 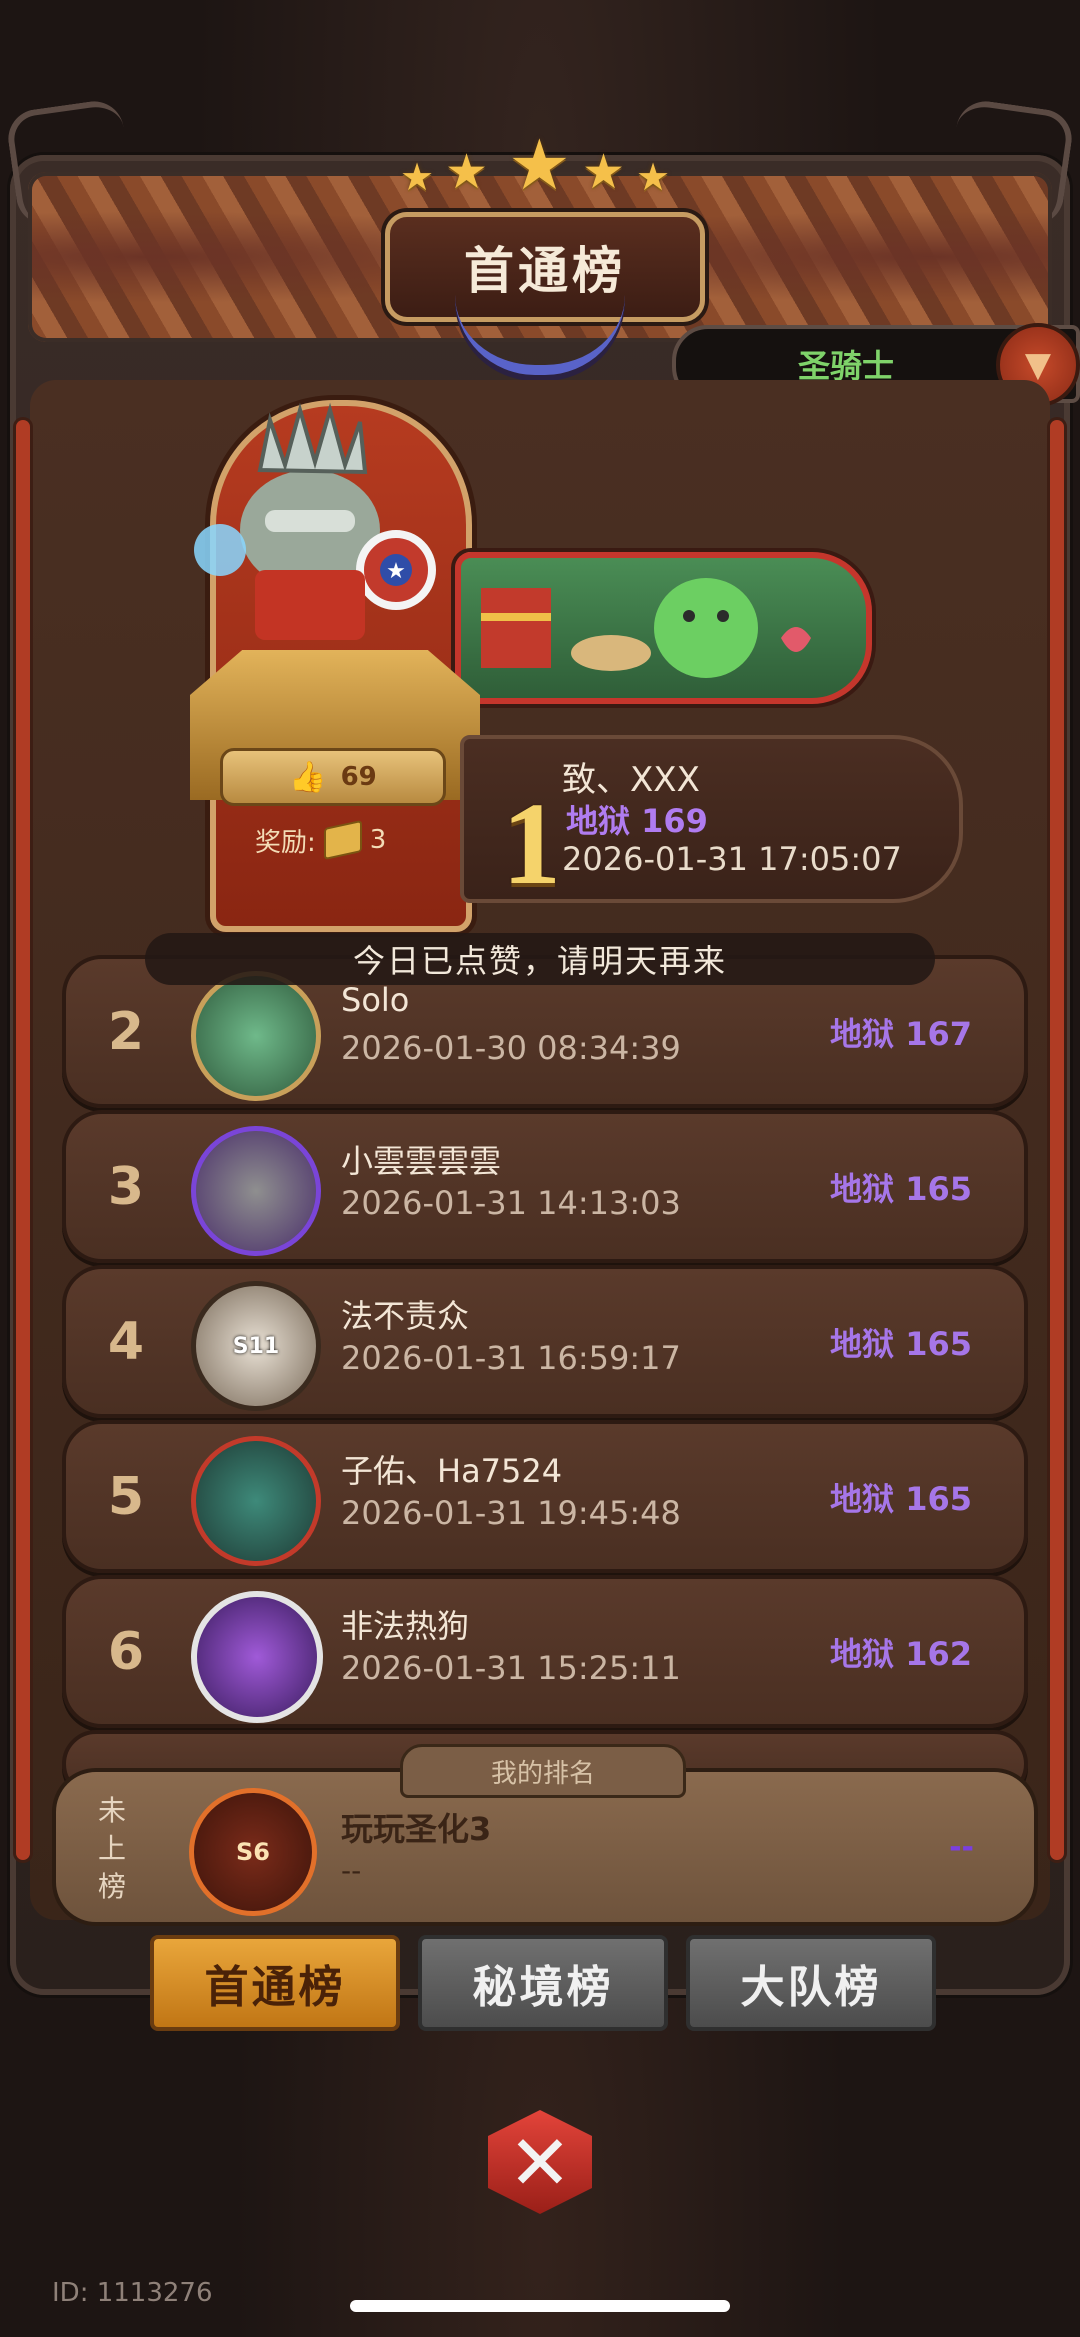 I want to click on like-button: 👍 69, so click(x=333, y=777).